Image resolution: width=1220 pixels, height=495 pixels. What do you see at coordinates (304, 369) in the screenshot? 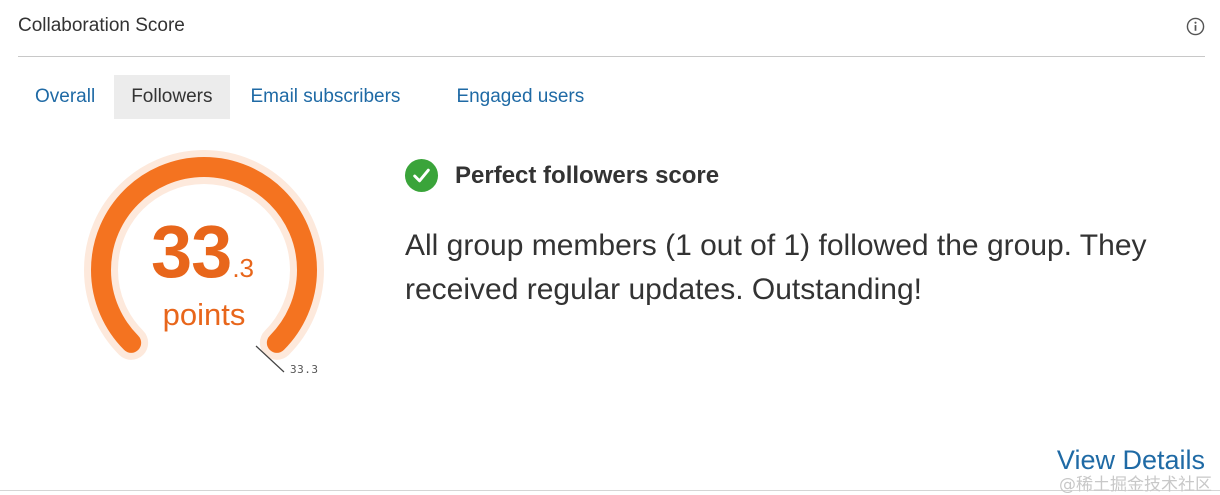
I see `gauge-tick-label: 33.3` at bounding box center [304, 369].